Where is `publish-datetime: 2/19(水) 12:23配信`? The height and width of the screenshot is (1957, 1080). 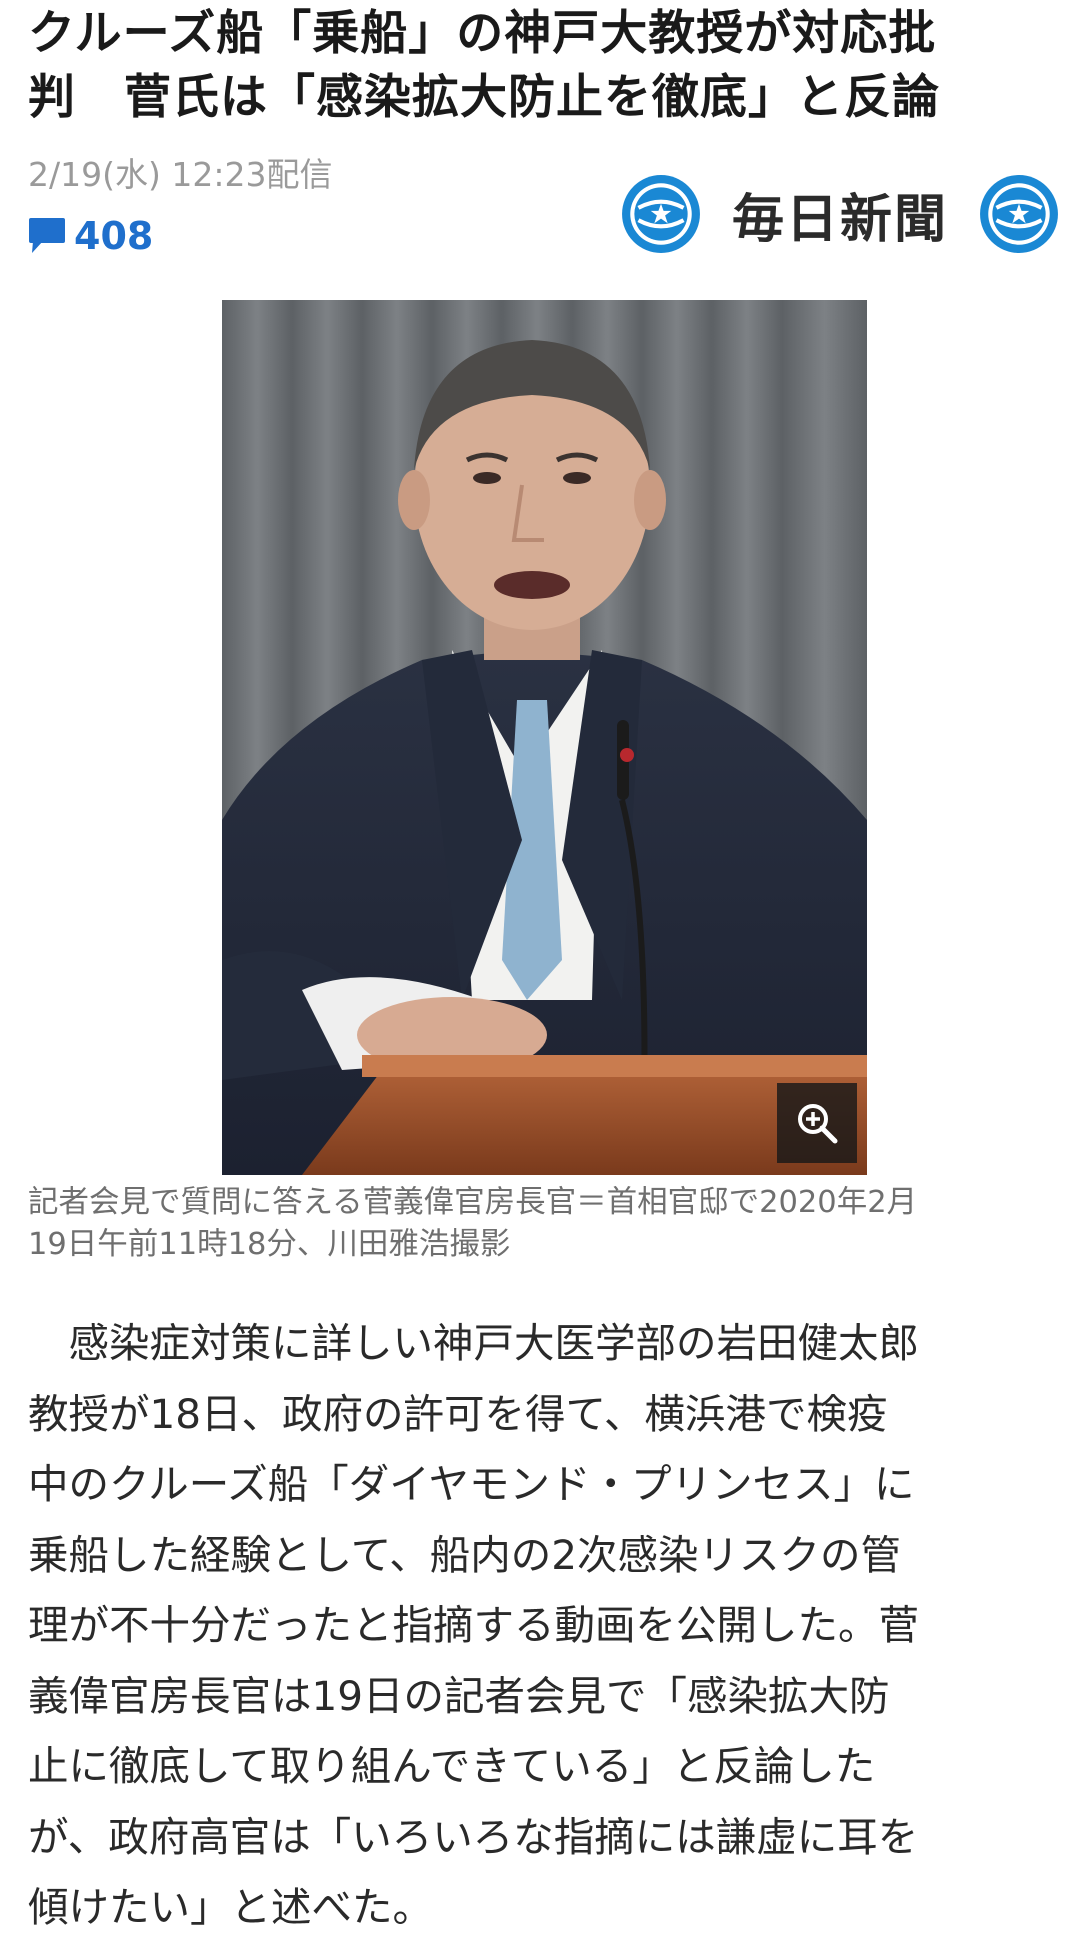 publish-datetime: 2/19(水) 12:23配信 is located at coordinates (180, 174).